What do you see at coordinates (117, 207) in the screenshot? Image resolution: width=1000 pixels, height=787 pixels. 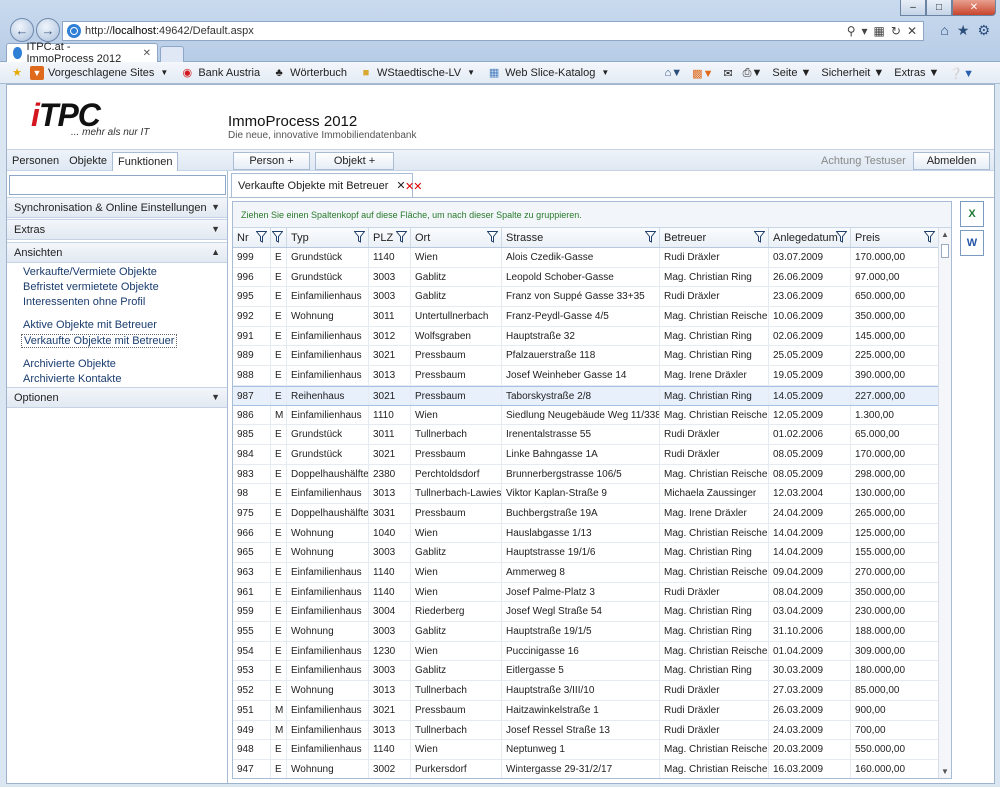 I see `section-sync: Synchronisation & Online Einstellungen ▼` at bounding box center [117, 207].